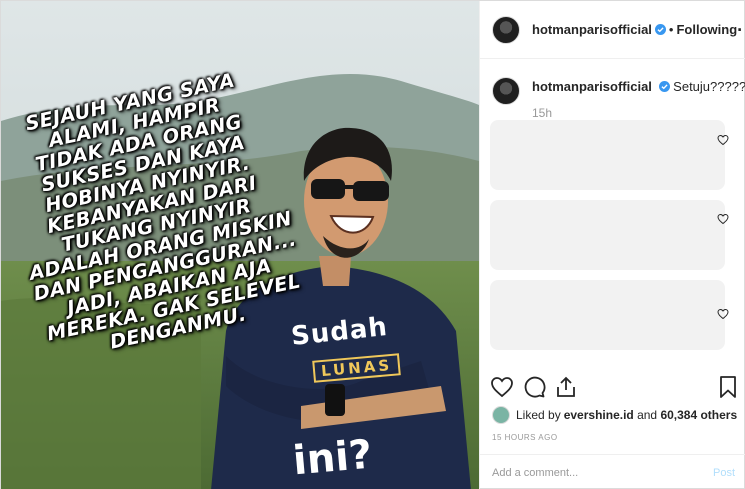 This screenshot has height=489, width=745. What do you see at coordinates (592, 472) in the screenshot?
I see `comment-input` at bounding box center [592, 472].